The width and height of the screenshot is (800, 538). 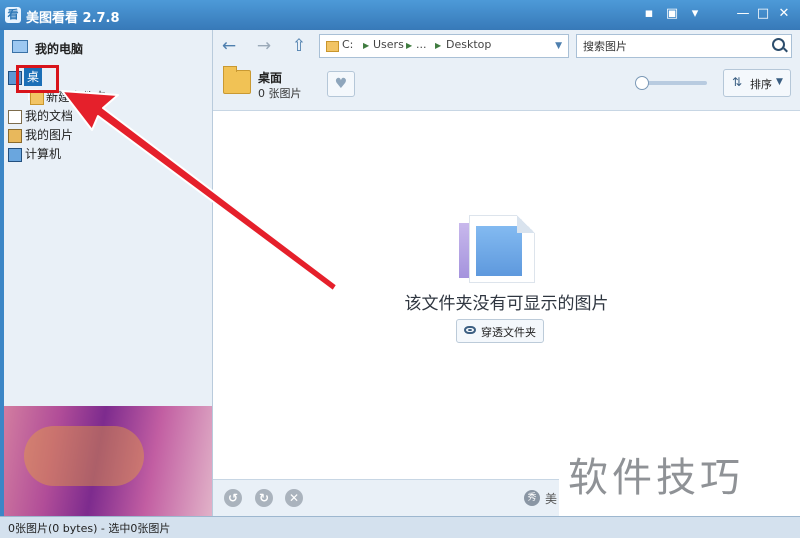 What do you see at coordinates (470, 330) in the screenshot?
I see `eye-icon` at bounding box center [470, 330].